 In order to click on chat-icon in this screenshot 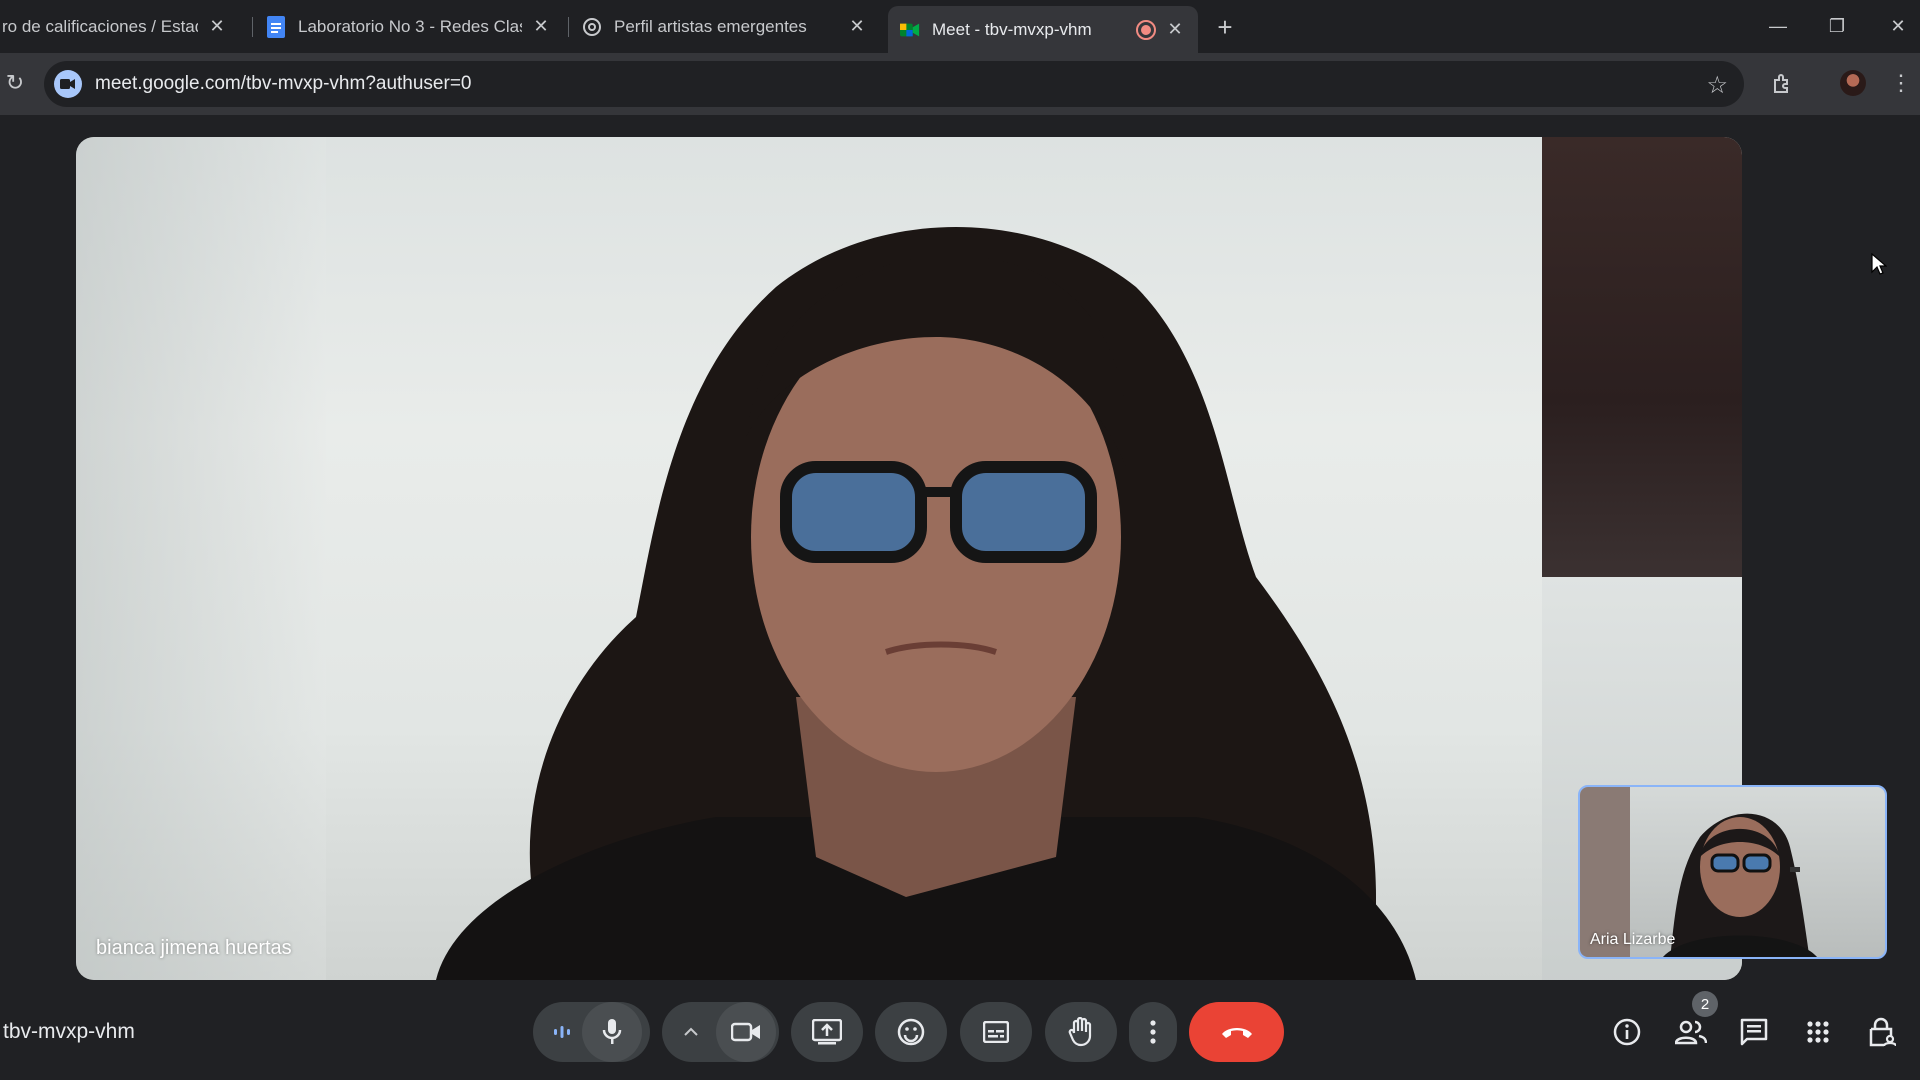, I will do `click(1754, 1032)`.